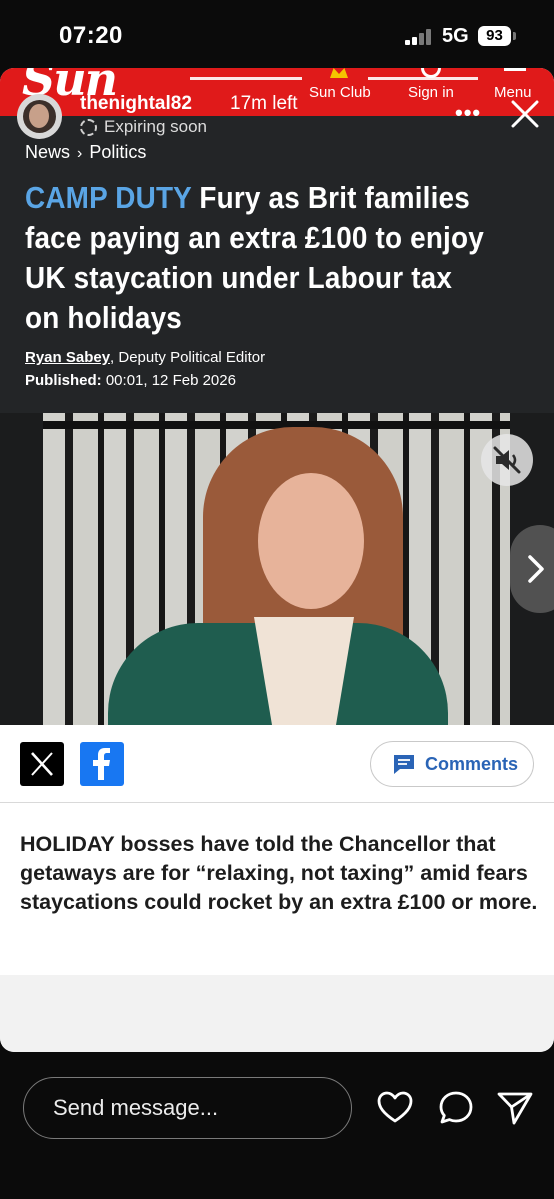 The width and height of the screenshot is (554, 1199). I want to click on author-role: , Deputy Political Editor, so click(188, 357).